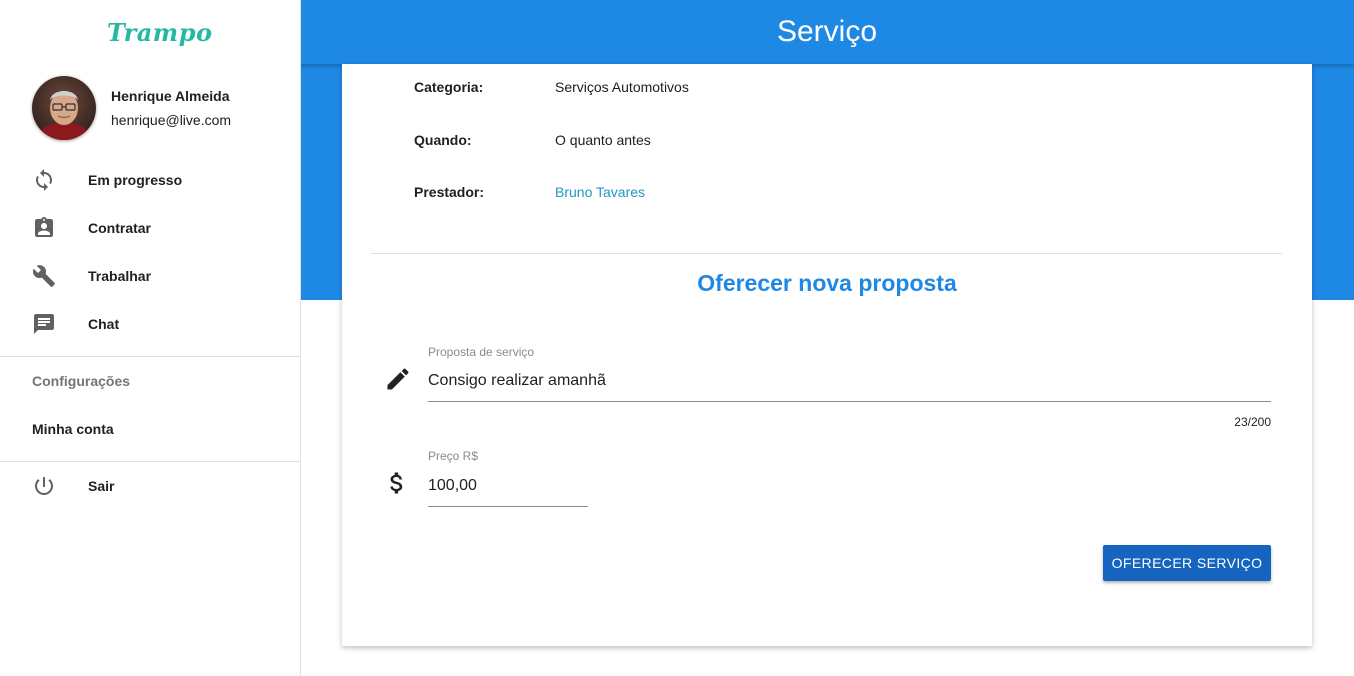 The image size is (1354, 676). What do you see at coordinates (104, 324) in the screenshot?
I see `sidebar-item-label: Chat` at bounding box center [104, 324].